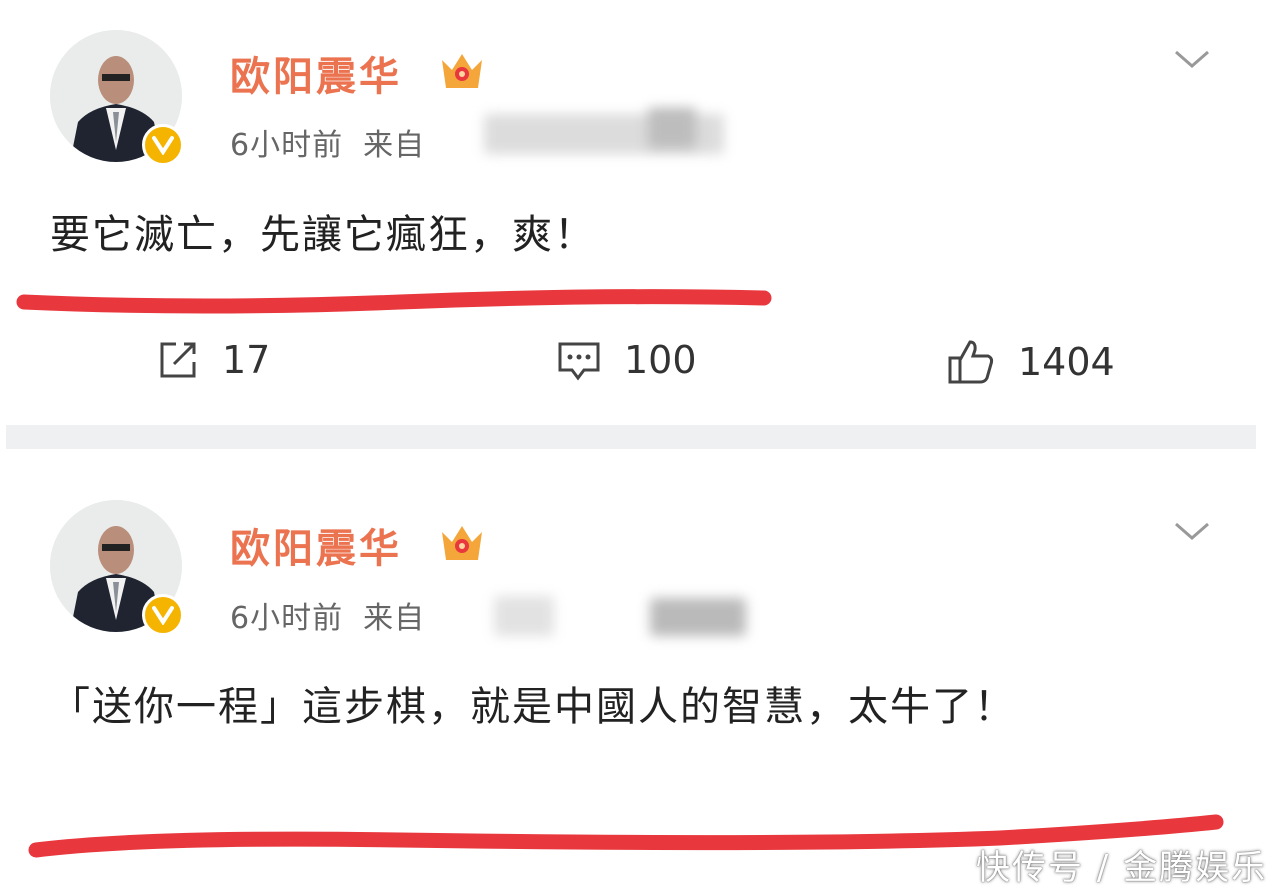 The width and height of the screenshot is (1282, 889). I want to click on repost-icon, so click(178, 360).